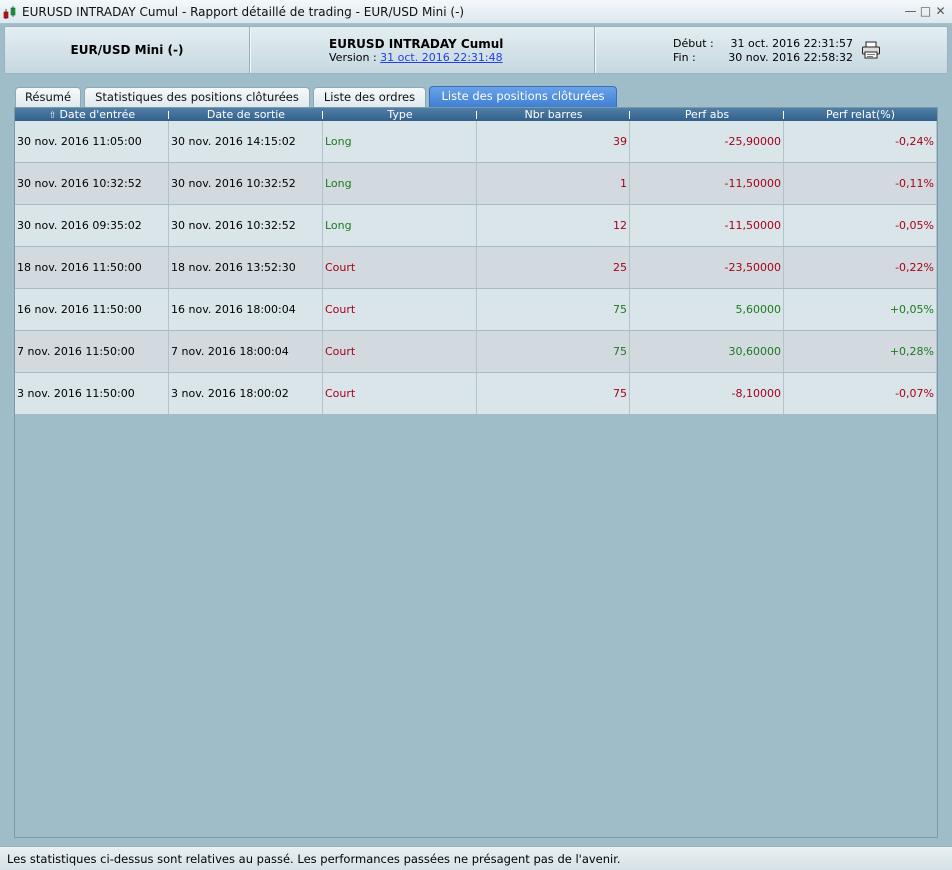 The width and height of the screenshot is (952, 870). Describe the element at coordinates (707, 393) in the screenshot. I see `cell-perf-abs: -8,10000` at that location.